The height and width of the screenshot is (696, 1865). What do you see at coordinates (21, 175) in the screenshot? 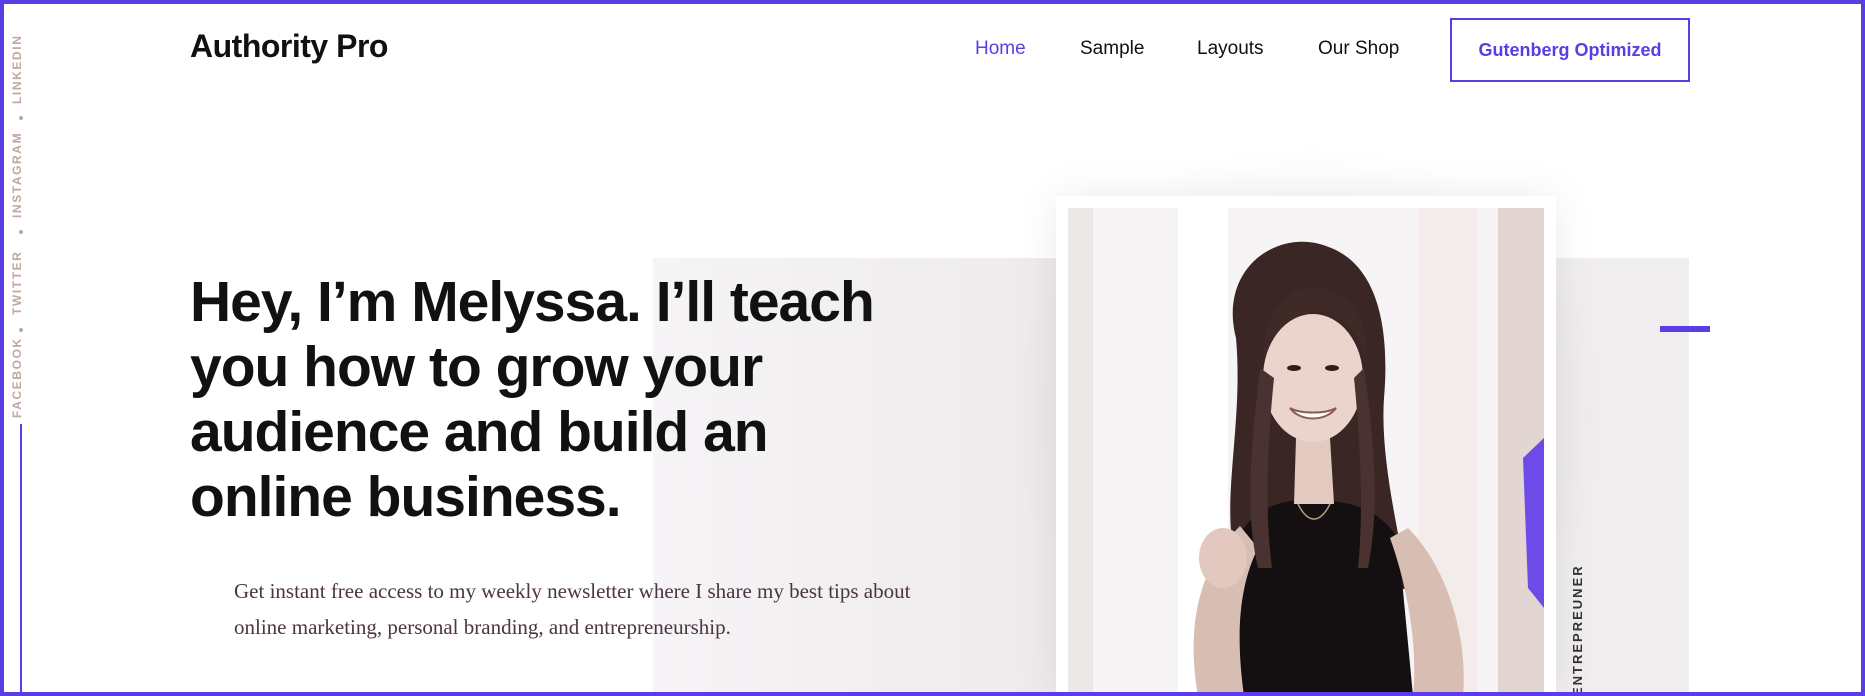
I see `social-link-instagram: INSTAGRAM` at bounding box center [21, 175].